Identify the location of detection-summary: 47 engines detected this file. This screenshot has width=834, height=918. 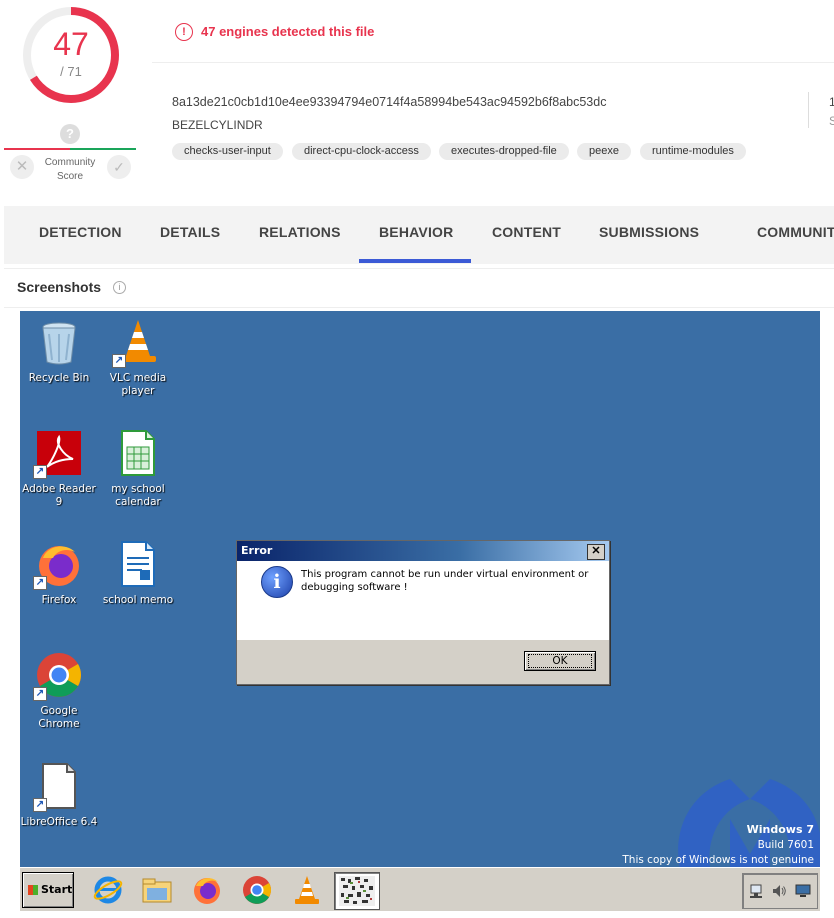
(288, 31).